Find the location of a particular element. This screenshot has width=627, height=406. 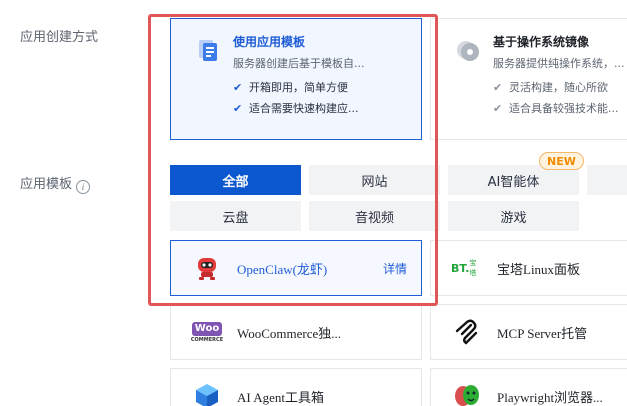

template-name: AI Agent工具箱 is located at coordinates (281, 397).